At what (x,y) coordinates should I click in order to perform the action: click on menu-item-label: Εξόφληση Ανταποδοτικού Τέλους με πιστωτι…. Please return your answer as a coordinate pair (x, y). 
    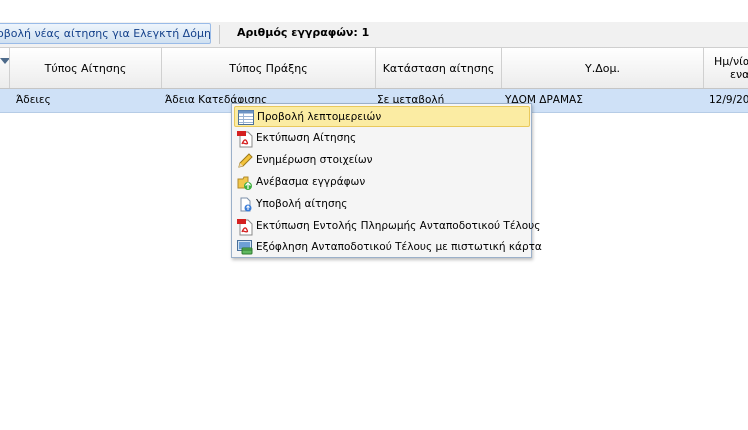
    Looking at the image, I should click on (399, 247).